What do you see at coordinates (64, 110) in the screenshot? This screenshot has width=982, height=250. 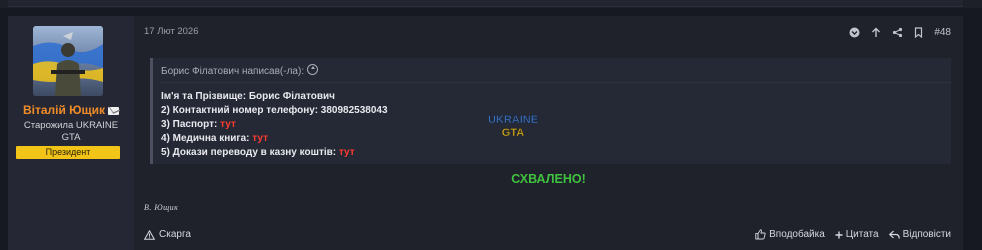 I see `username-text: Віталій Ющик` at bounding box center [64, 110].